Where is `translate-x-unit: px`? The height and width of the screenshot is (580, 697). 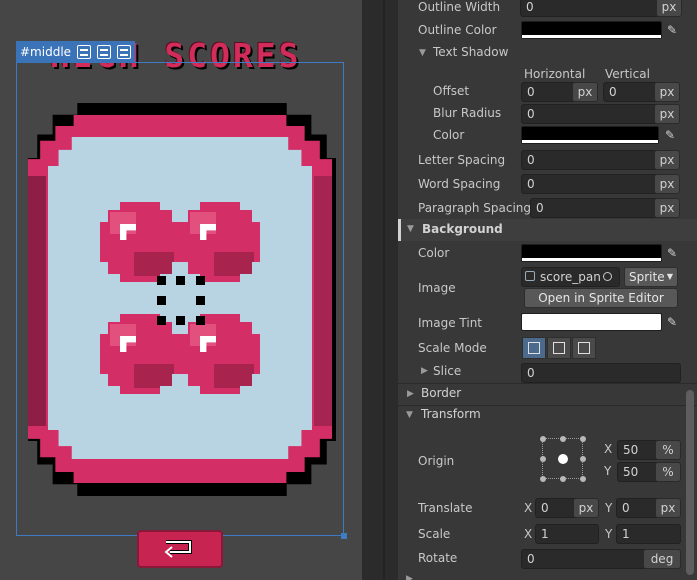 translate-x-unit: px is located at coordinates (586, 508).